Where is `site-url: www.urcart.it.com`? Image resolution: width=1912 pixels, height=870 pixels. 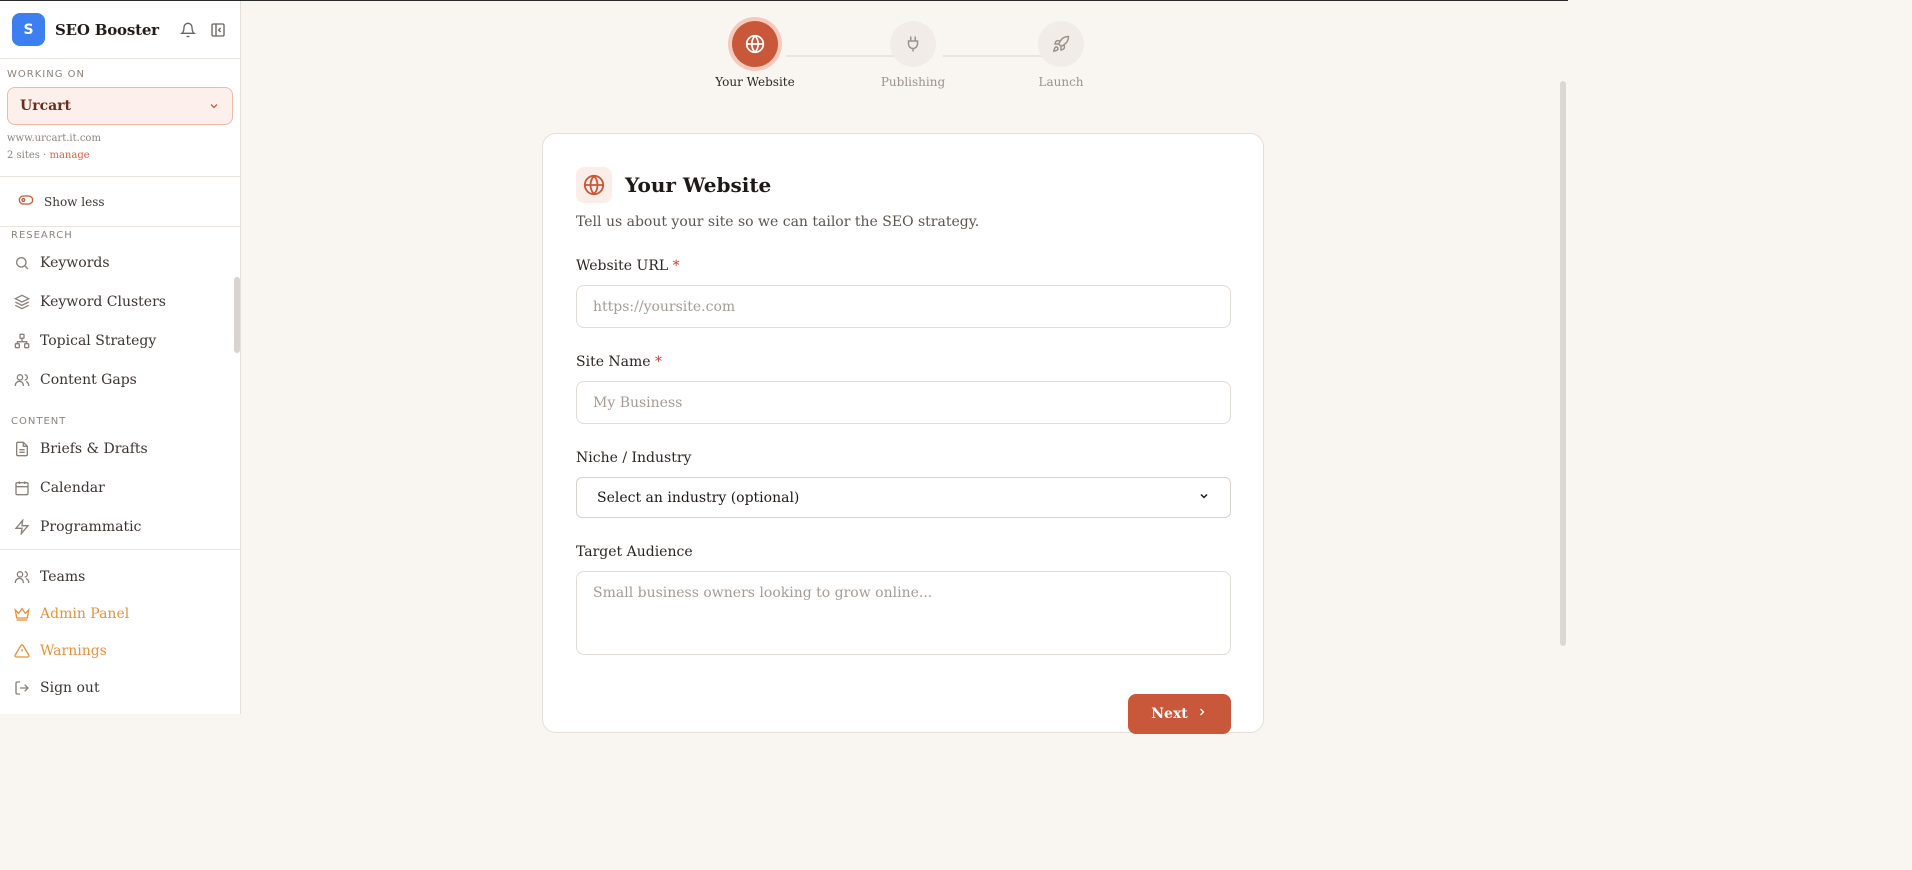 site-url: www.urcart.it.com is located at coordinates (54, 138).